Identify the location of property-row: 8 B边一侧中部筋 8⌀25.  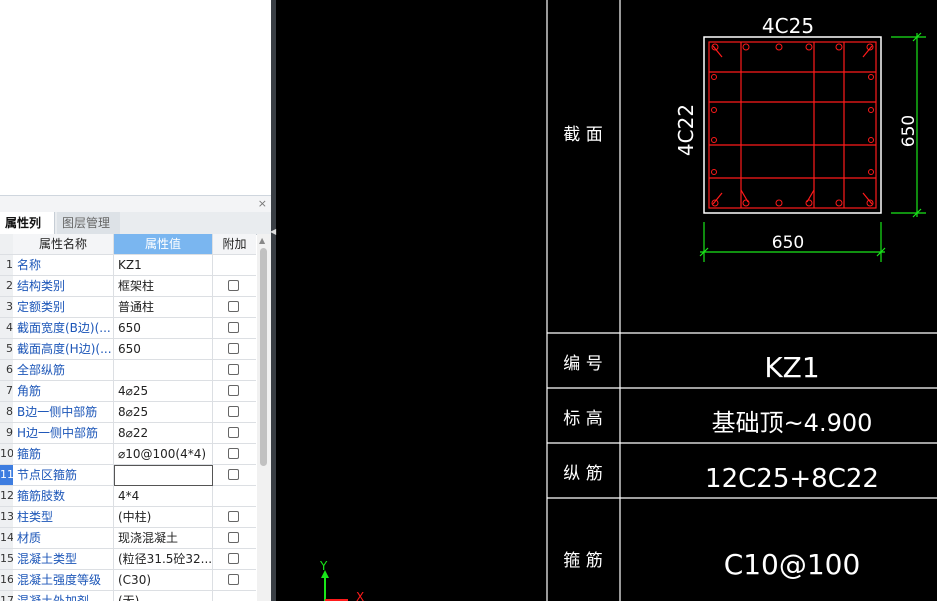
(128, 412).